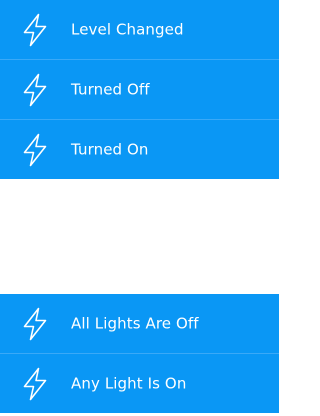  What do you see at coordinates (127, 29) in the screenshot?
I see `trigger-label: Level Changed` at bounding box center [127, 29].